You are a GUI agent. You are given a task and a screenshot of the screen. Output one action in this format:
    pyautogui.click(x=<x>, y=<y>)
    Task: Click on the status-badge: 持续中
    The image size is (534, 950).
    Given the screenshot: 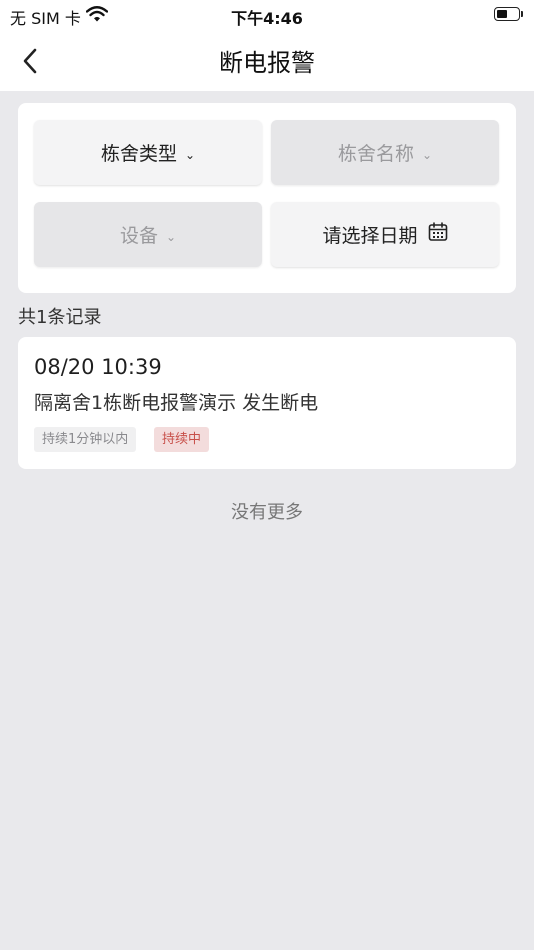 What is the action you would take?
    pyautogui.click(x=182, y=439)
    